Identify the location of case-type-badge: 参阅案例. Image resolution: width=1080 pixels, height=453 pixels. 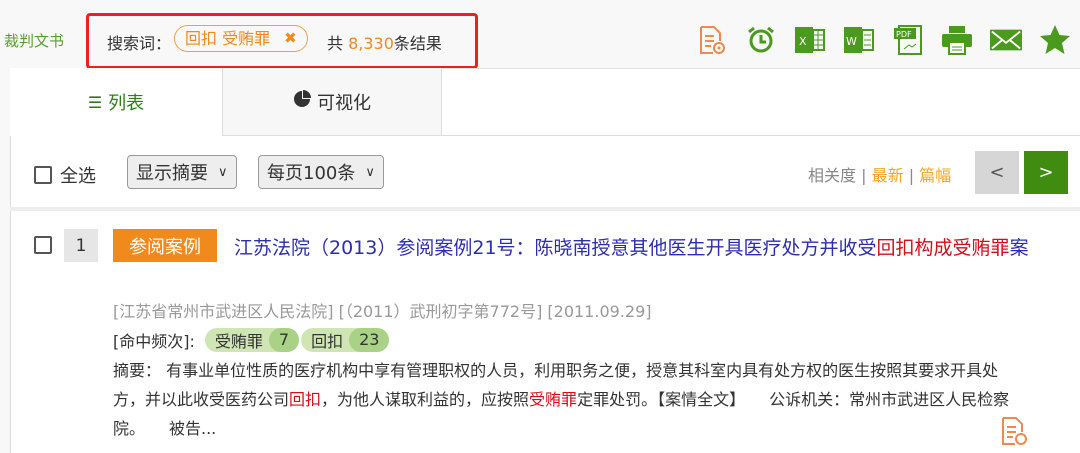
(165, 245).